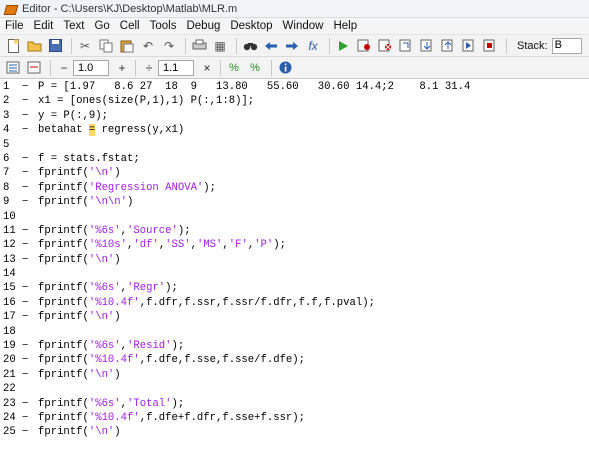  Describe the element at coordinates (234, 68) in the screenshot. I see `comment-icon: %` at that location.